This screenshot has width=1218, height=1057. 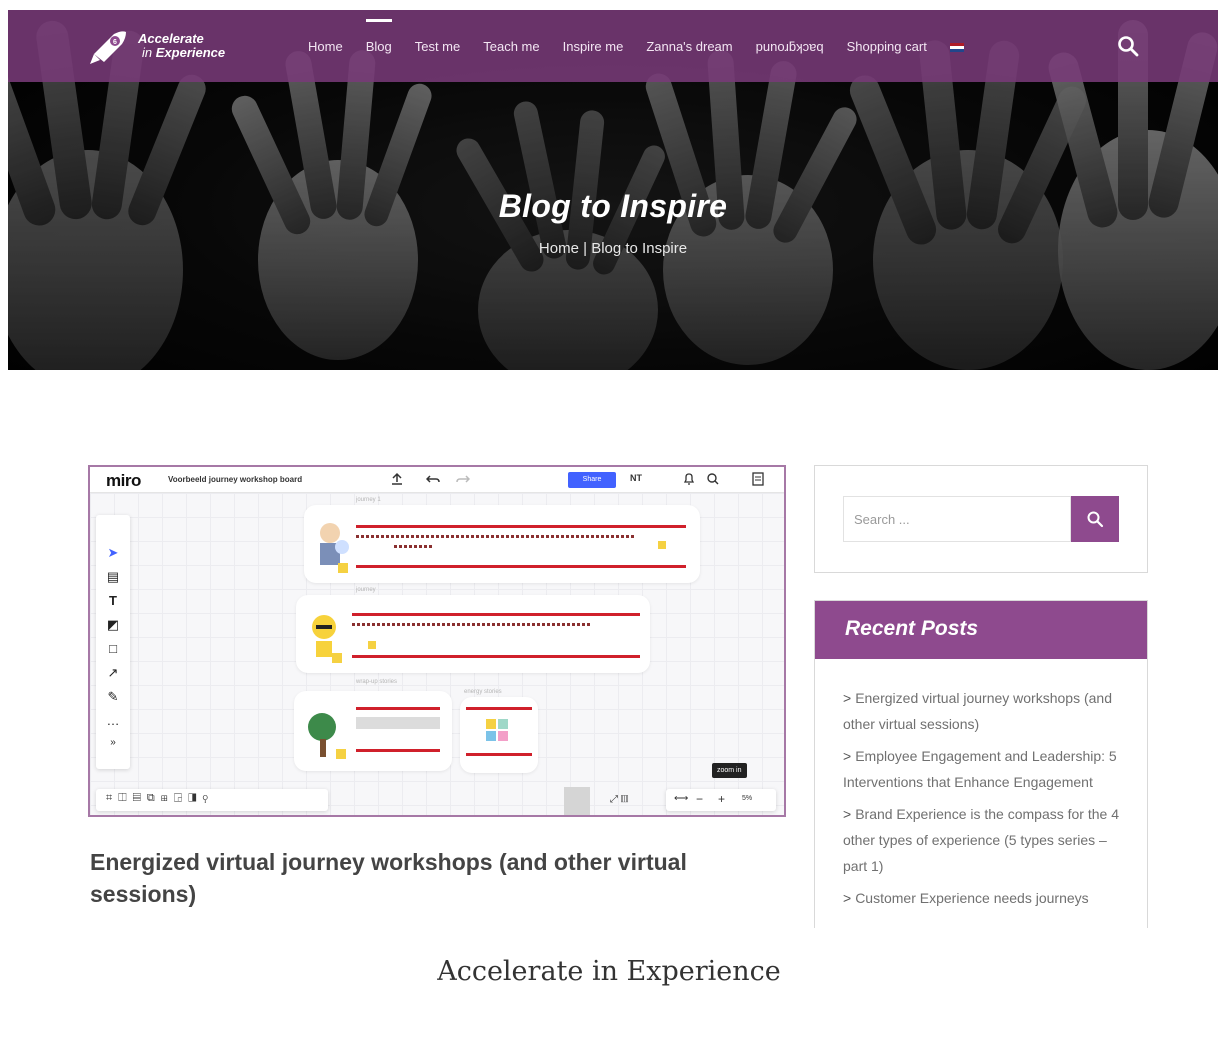 I want to click on zoom-out-icon: −, so click(x=700, y=799).